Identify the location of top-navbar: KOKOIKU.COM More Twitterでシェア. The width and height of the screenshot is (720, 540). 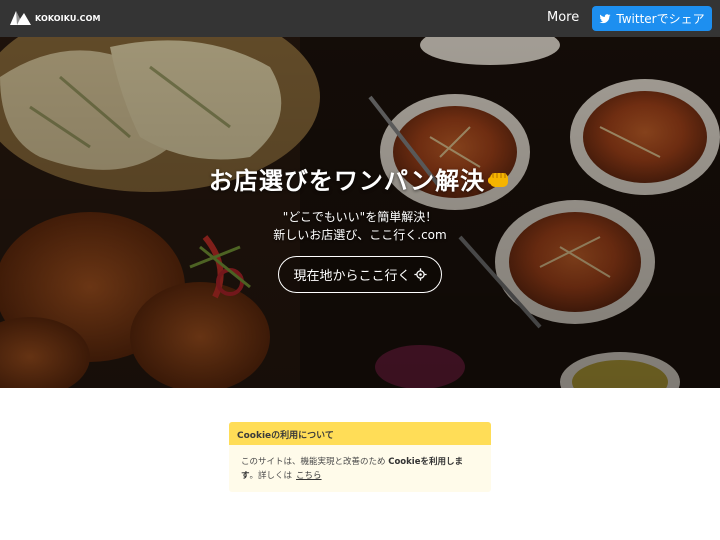
(360, 18).